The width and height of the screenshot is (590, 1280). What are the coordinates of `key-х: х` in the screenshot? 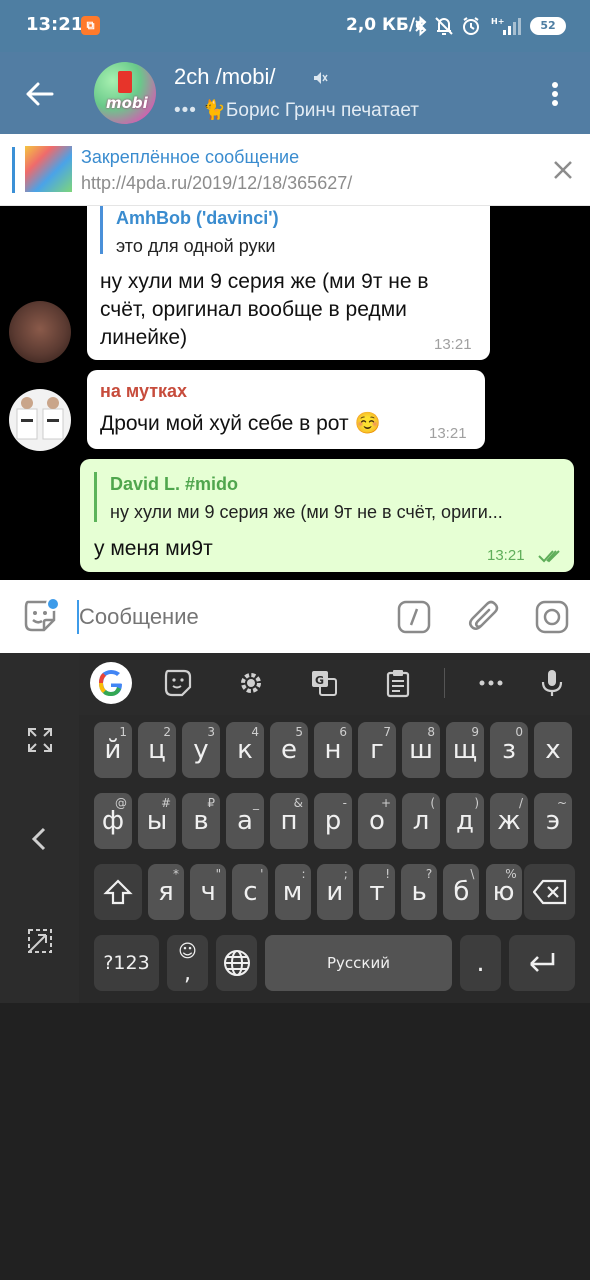 It's located at (553, 750).